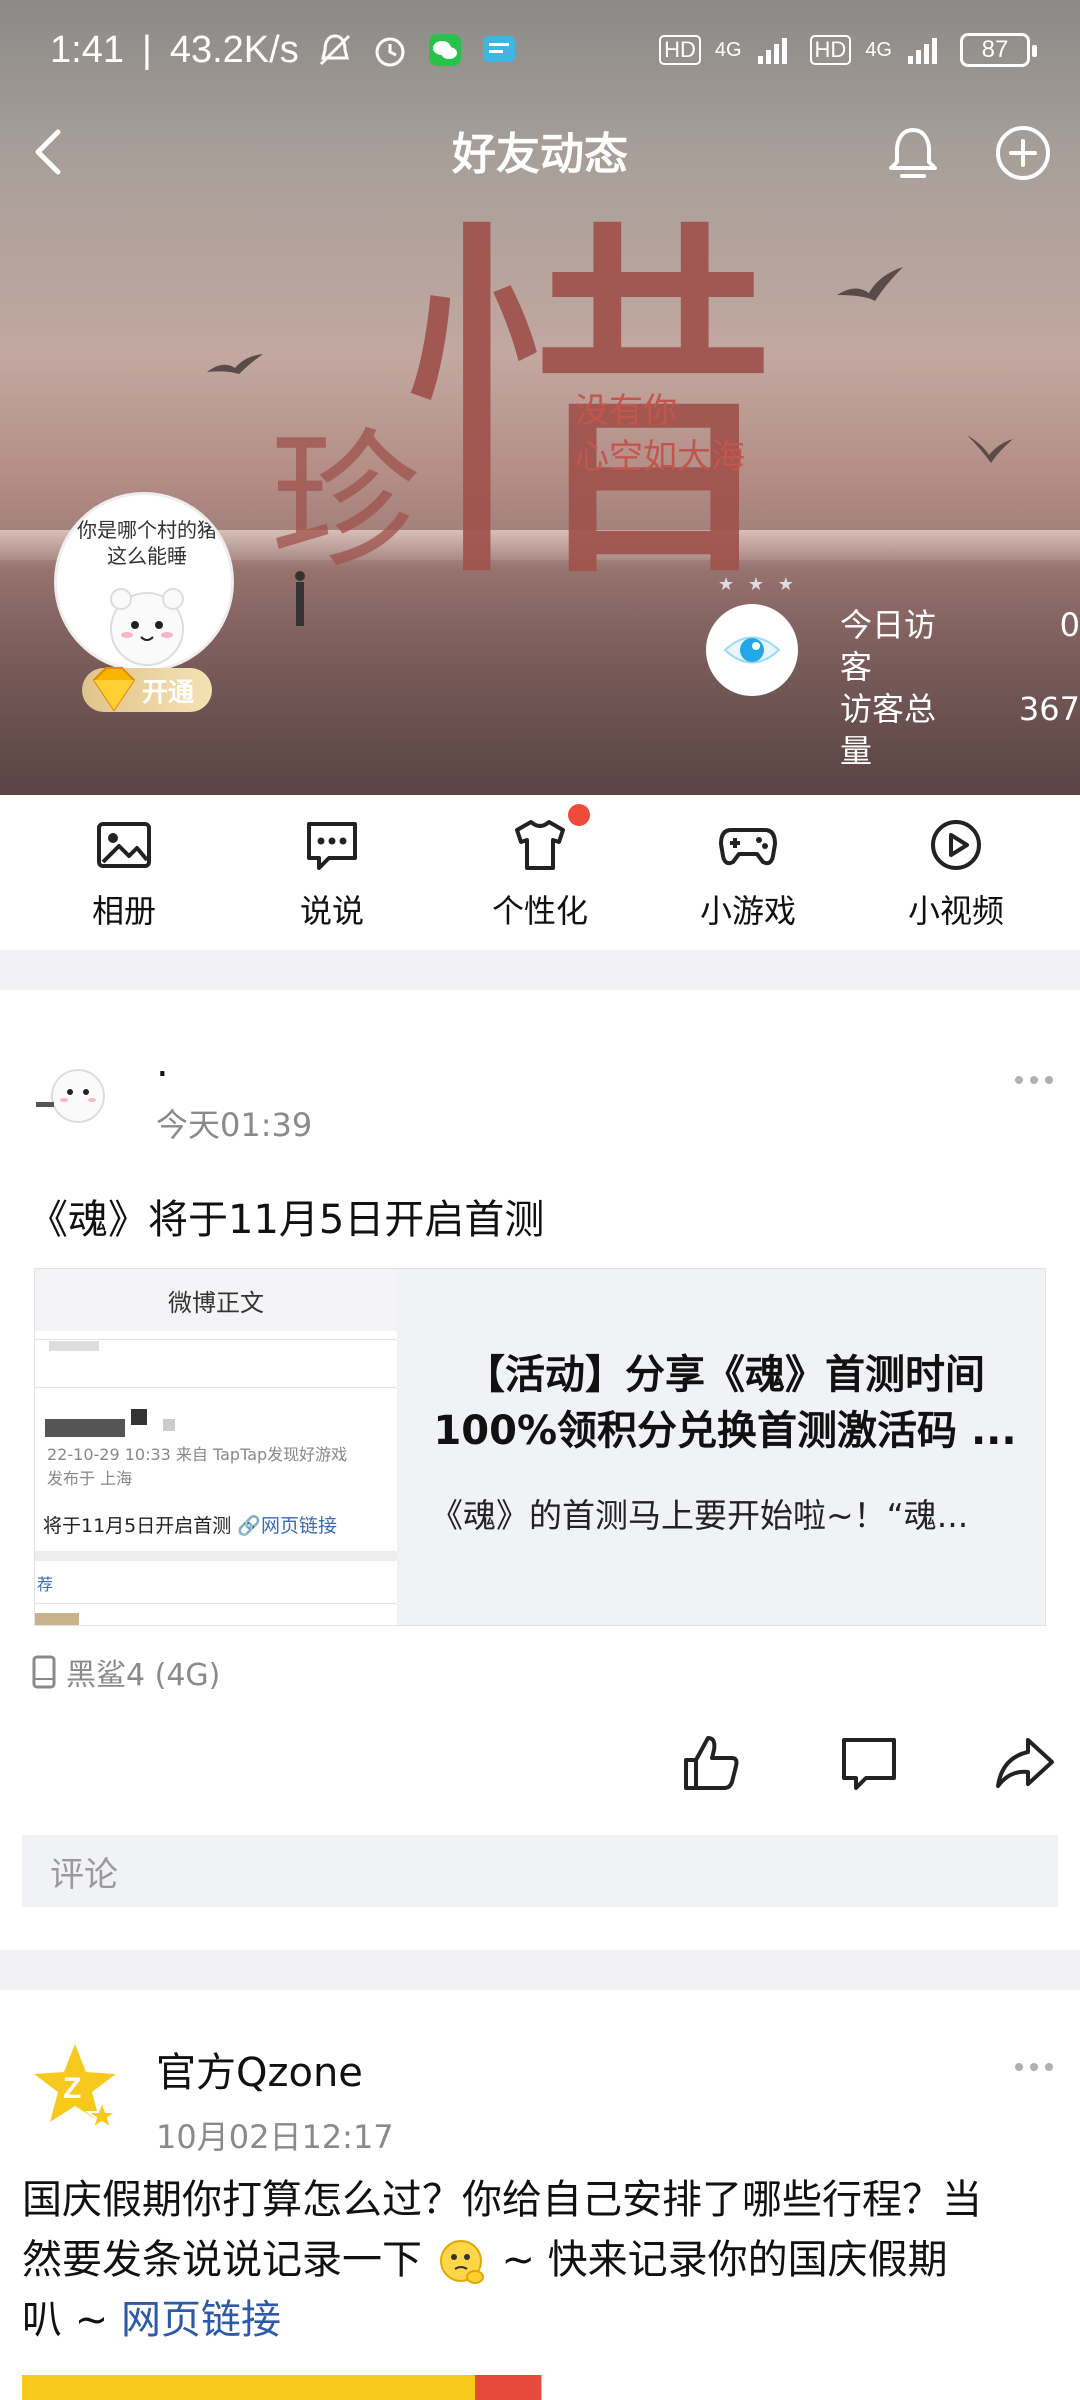 The width and height of the screenshot is (1080, 2400). Describe the element at coordinates (725, 1375) in the screenshot. I see `share-title-line1: 【活动】分享《魂》首测时间` at that location.